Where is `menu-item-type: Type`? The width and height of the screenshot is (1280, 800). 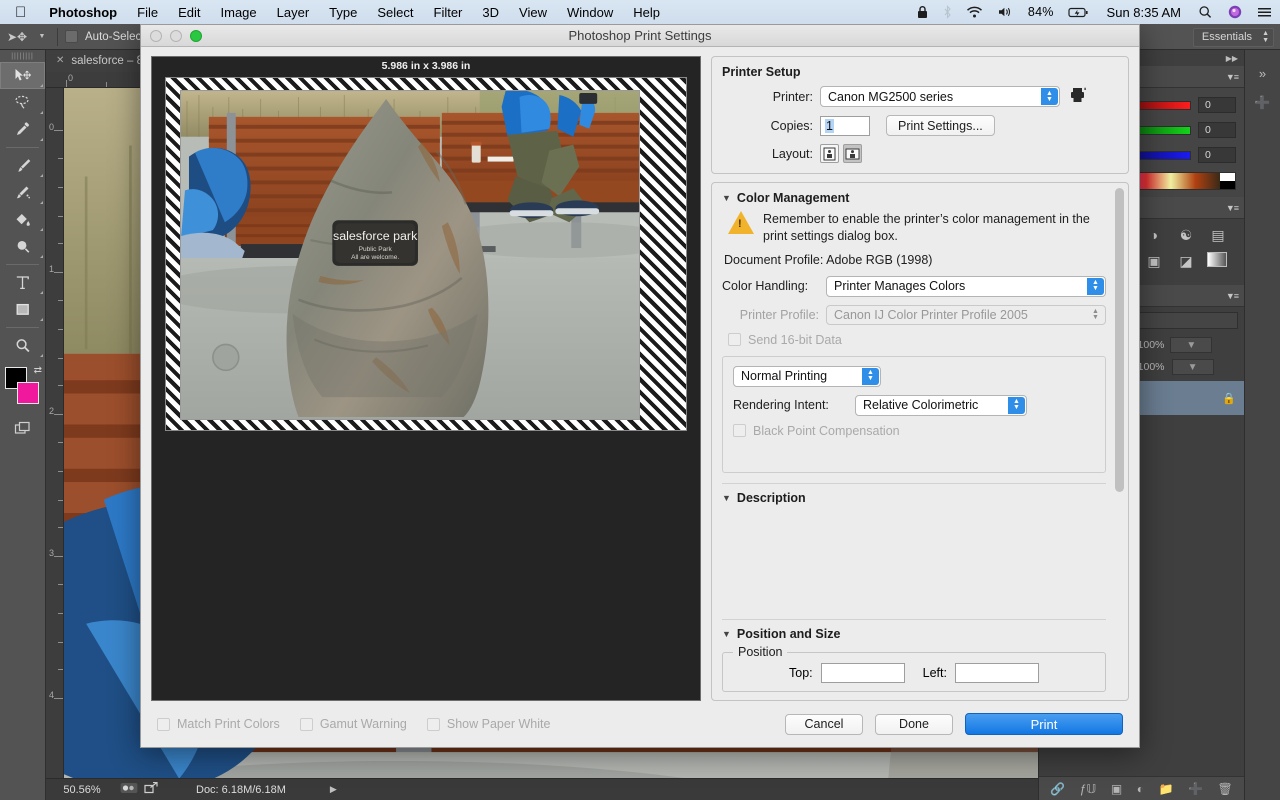
menu-item-type: Type is located at coordinates (343, 12).